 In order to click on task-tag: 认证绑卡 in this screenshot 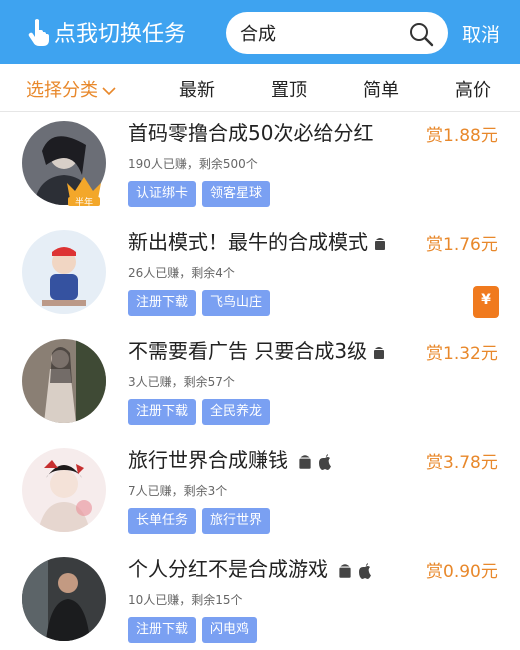, I will do `click(162, 194)`.